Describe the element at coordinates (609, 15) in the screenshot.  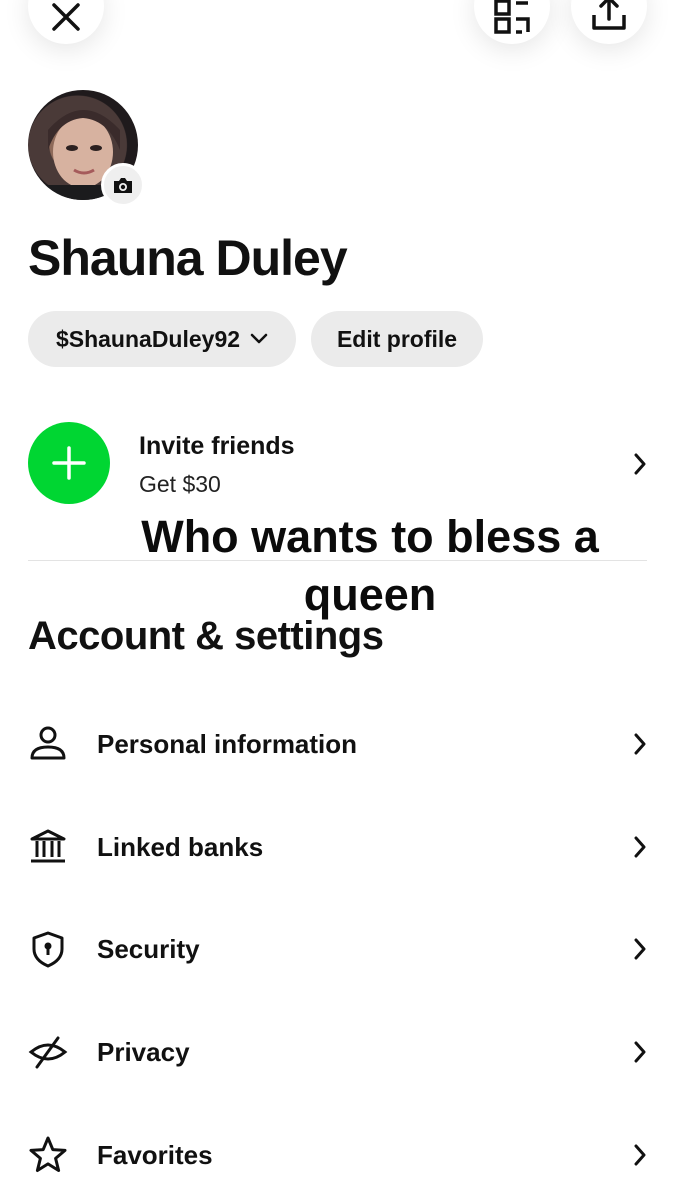
I see `share-icon` at that location.